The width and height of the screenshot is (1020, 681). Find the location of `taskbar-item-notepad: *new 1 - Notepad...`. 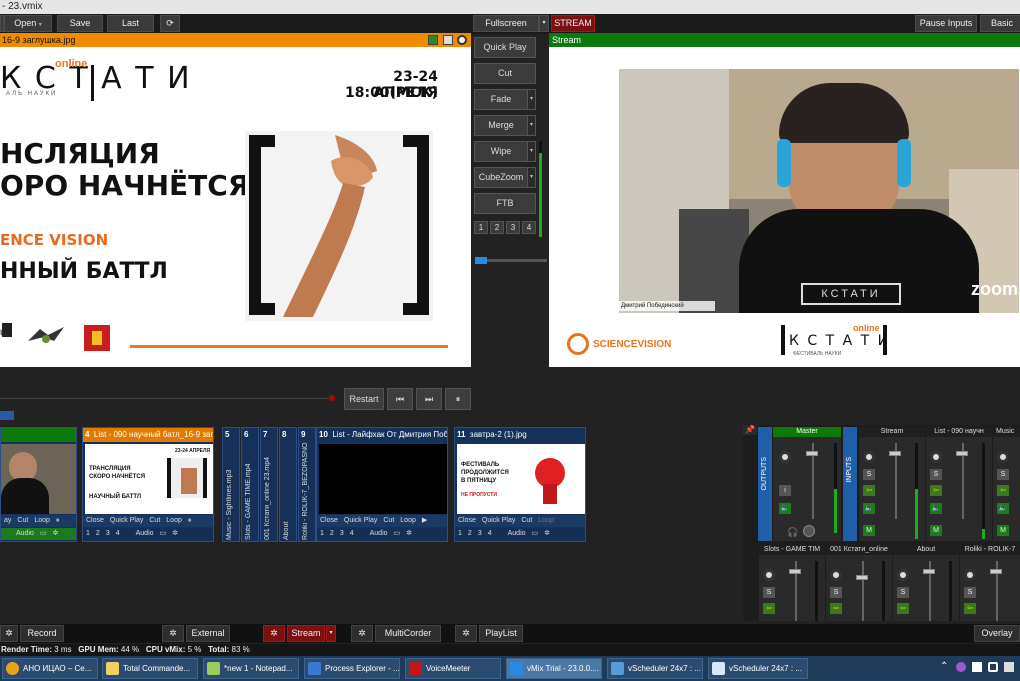

taskbar-item-notepad: *new 1 - Notepad... is located at coordinates (251, 668).